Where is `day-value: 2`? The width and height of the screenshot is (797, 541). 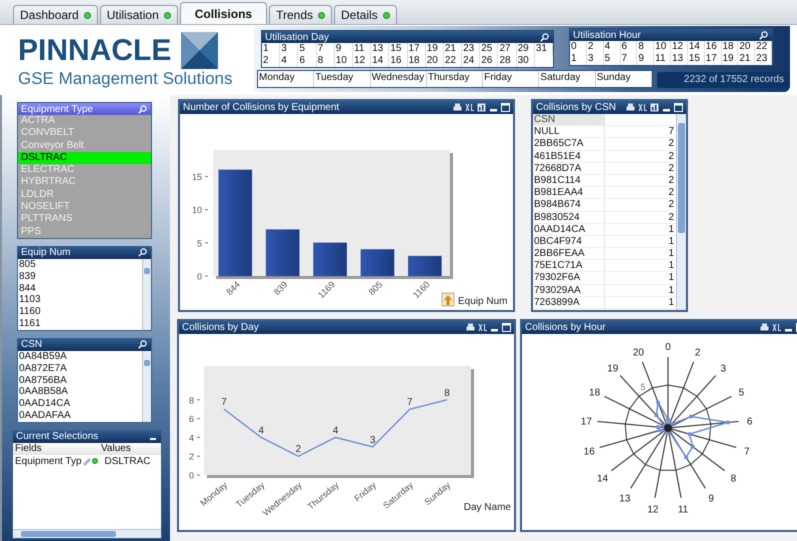
day-value: 2 is located at coordinates (271, 61).